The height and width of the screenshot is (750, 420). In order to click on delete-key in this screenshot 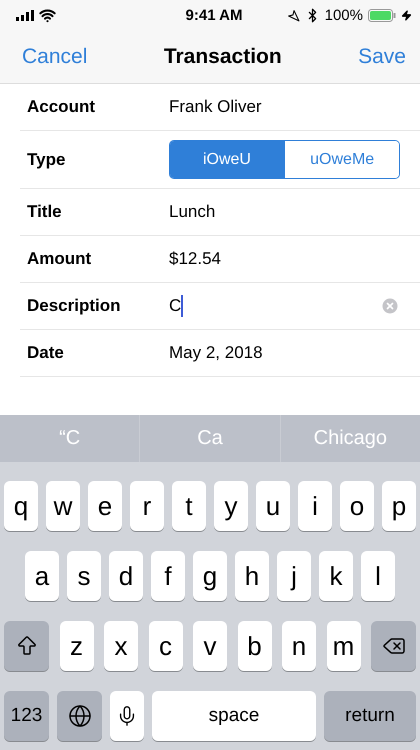, I will do `click(393, 646)`.